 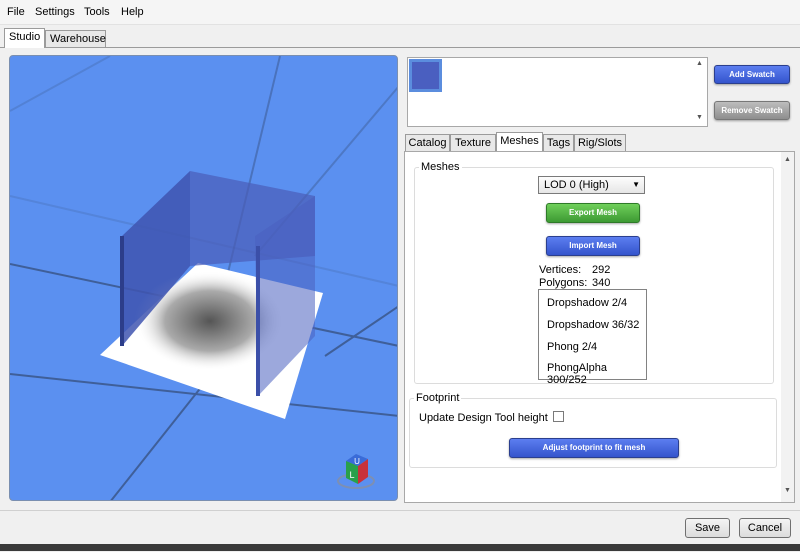 What do you see at coordinates (97, 12) in the screenshot?
I see `menu-tools: Tools` at bounding box center [97, 12].